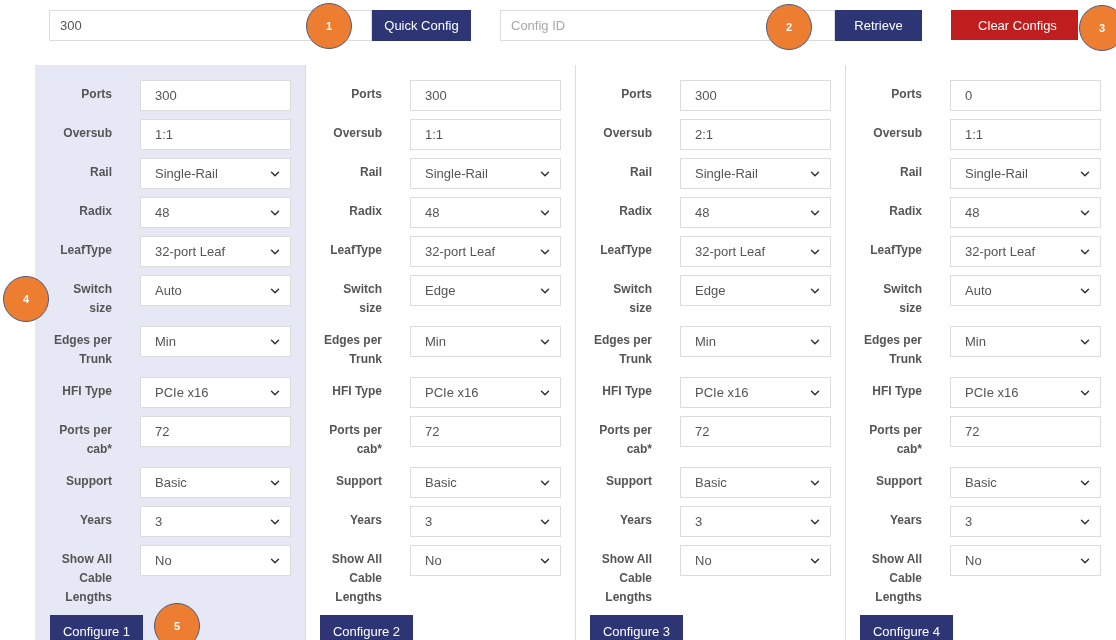 This screenshot has height=640, width=1116. Describe the element at coordinates (636, 627) in the screenshot. I see `configure-button: Configure 3` at that location.